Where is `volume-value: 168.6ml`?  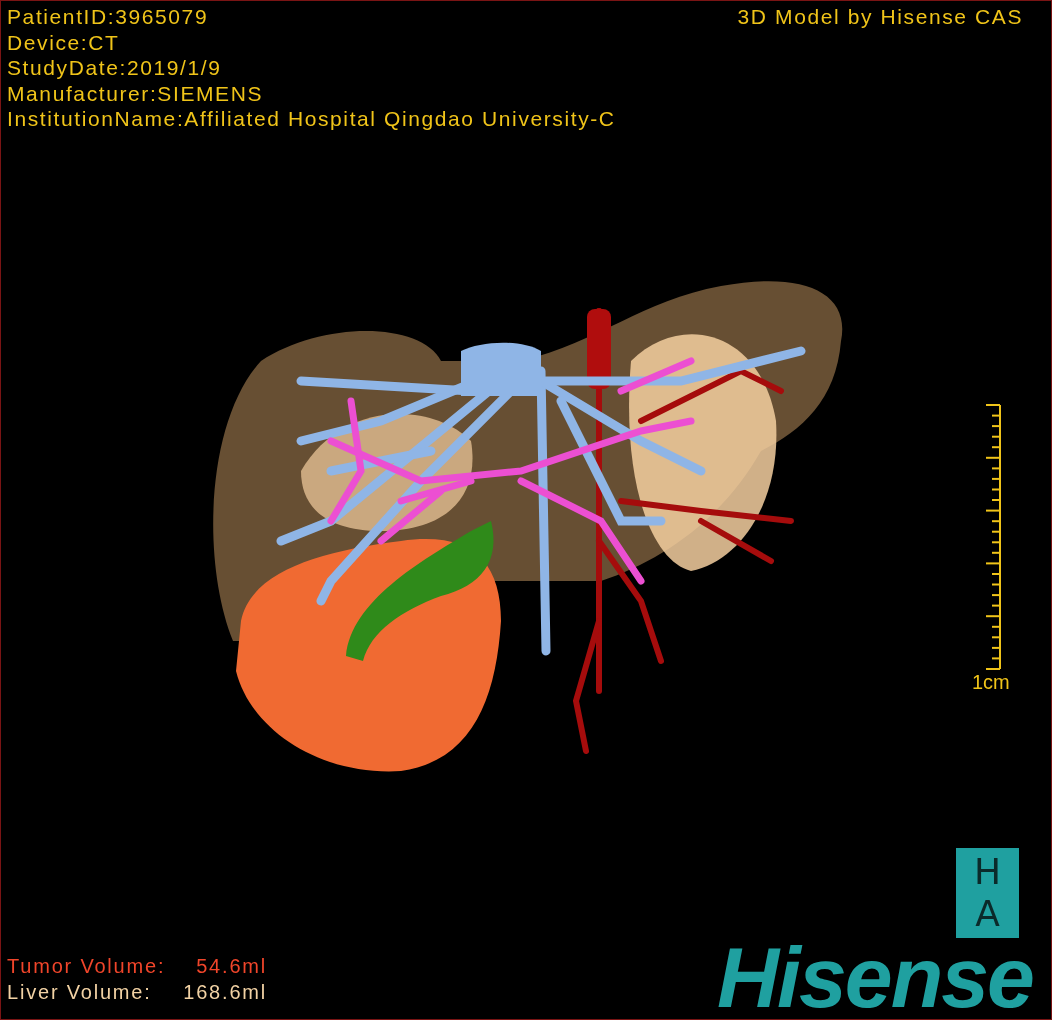
volume-value: 168.6ml is located at coordinates (225, 992).